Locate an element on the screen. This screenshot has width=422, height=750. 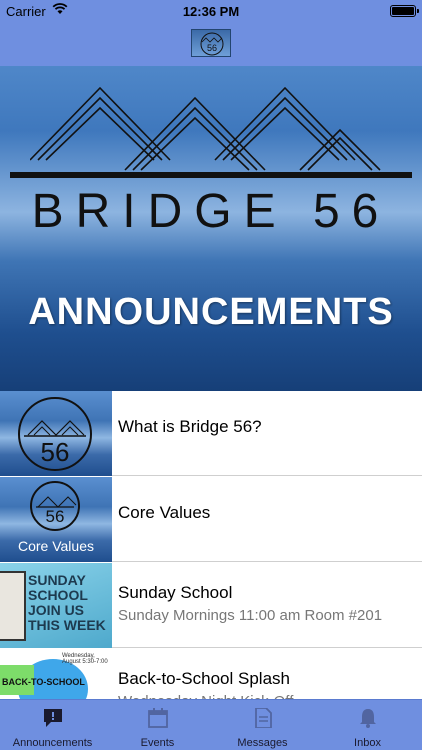
thumbnail: SUNDAY SCHOOL JOIN US THIS WEEK is located at coordinates (56, 605).